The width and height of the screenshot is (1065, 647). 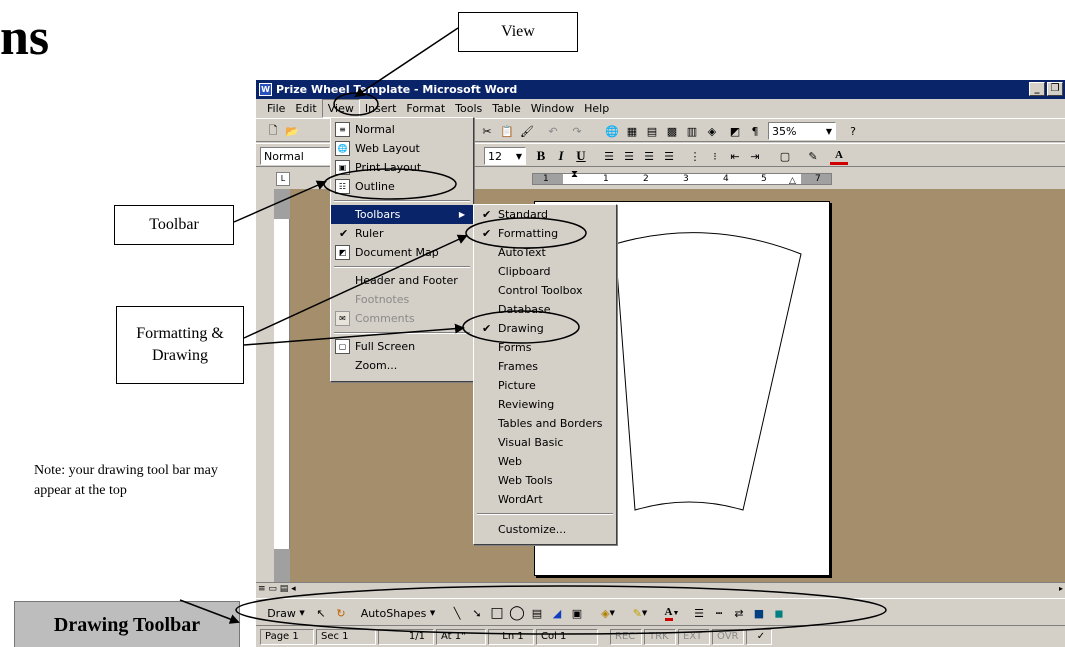 What do you see at coordinates (735, 156) in the screenshot?
I see `decrease-indent-icon: ⇤` at bounding box center [735, 156].